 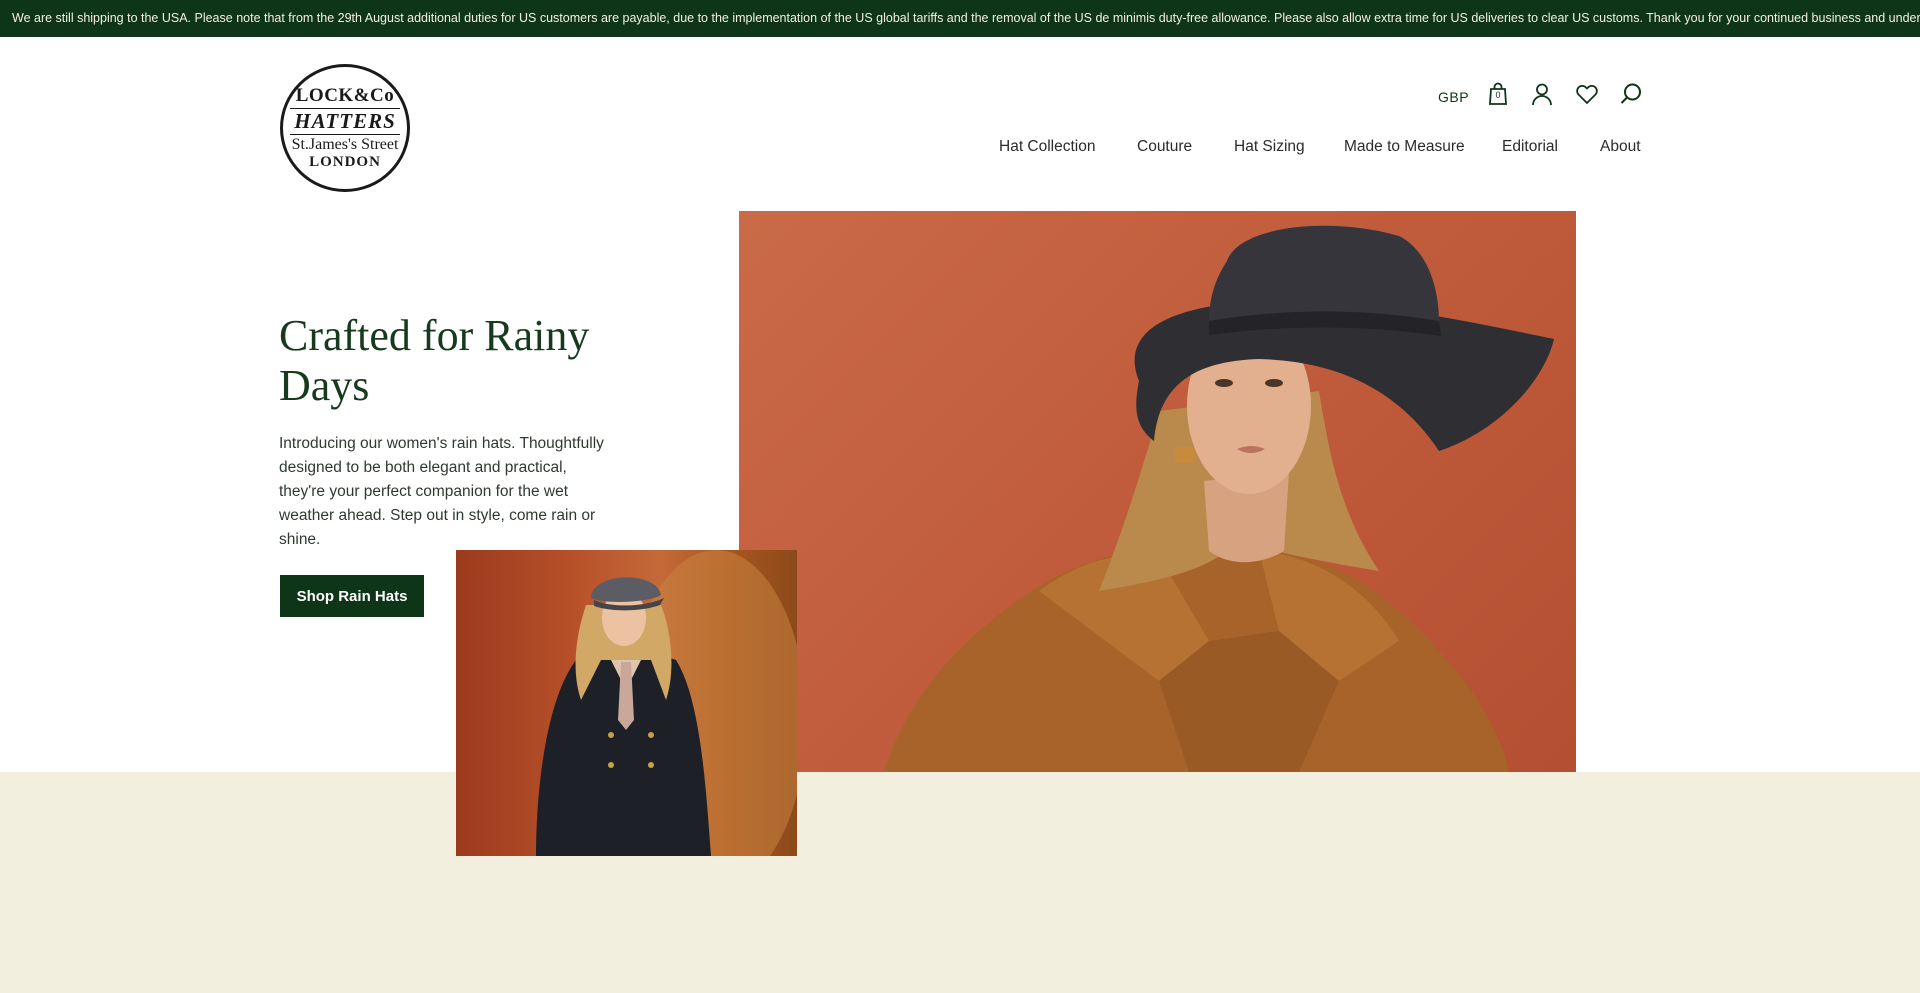 What do you see at coordinates (345, 121) in the screenshot?
I see `logo-line-2: HATTERS` at bounding box center [345, 121].